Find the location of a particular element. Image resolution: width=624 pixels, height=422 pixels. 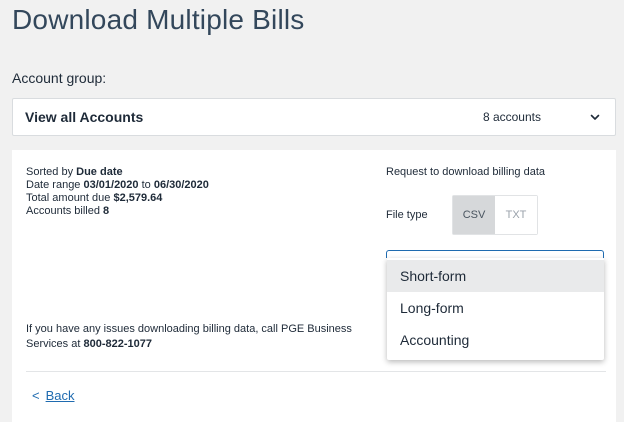

back-link: < Back is located at coordinates (53, 395).